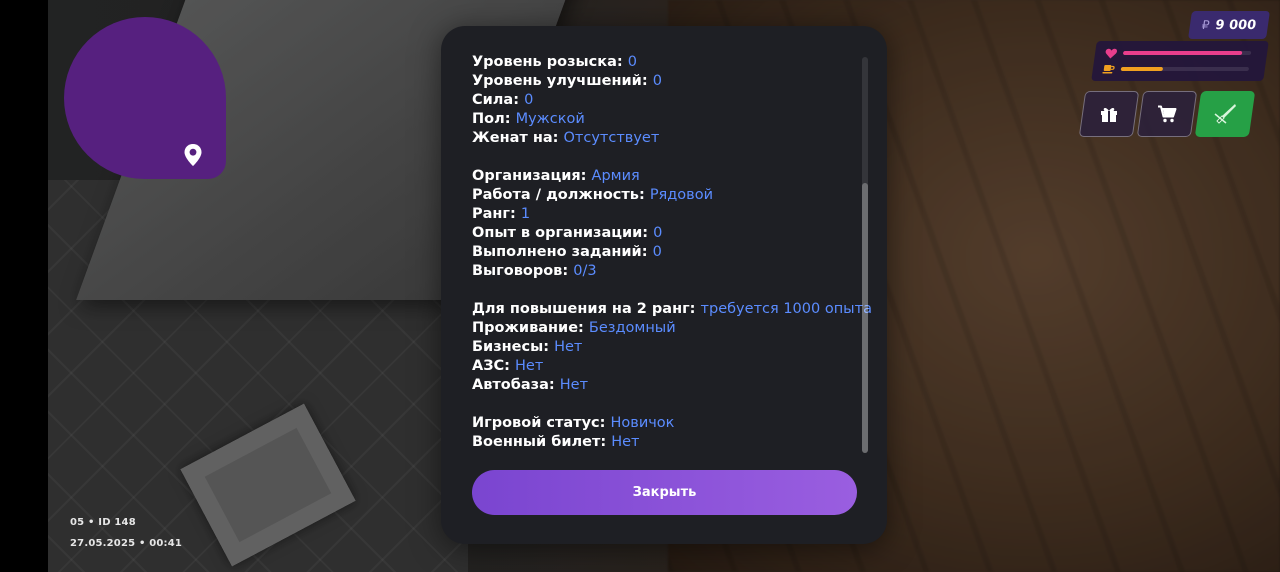 The height and width of the screenshot is (572, 1280). Describe the element at coordinates (1111, 53) in the screenshot. I see `heart-icon` at that location.